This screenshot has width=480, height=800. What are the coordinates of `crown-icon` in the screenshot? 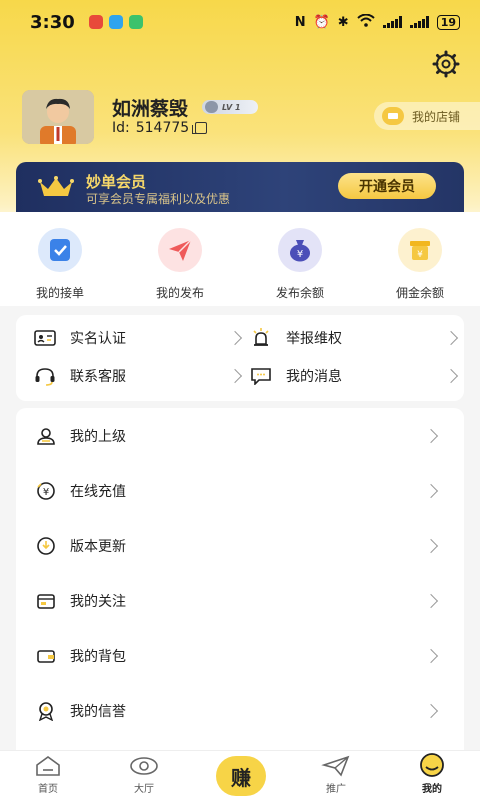 It's located at (56, 186).